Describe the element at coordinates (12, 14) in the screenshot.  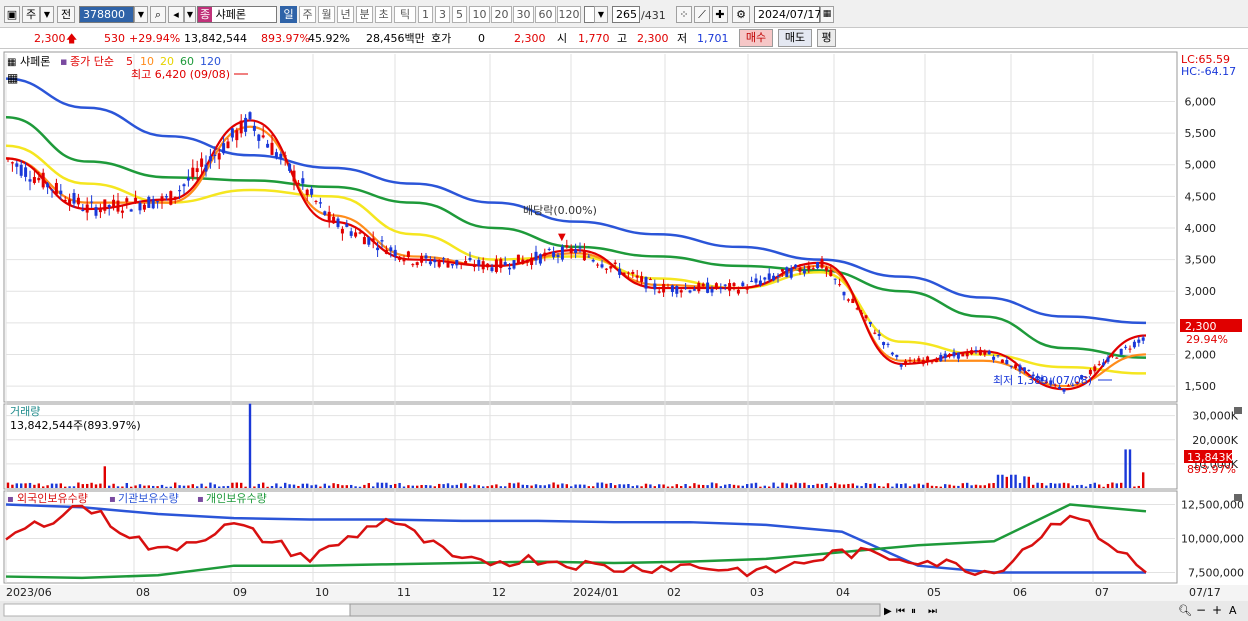
I see `layout-icon: ▣` at that location.